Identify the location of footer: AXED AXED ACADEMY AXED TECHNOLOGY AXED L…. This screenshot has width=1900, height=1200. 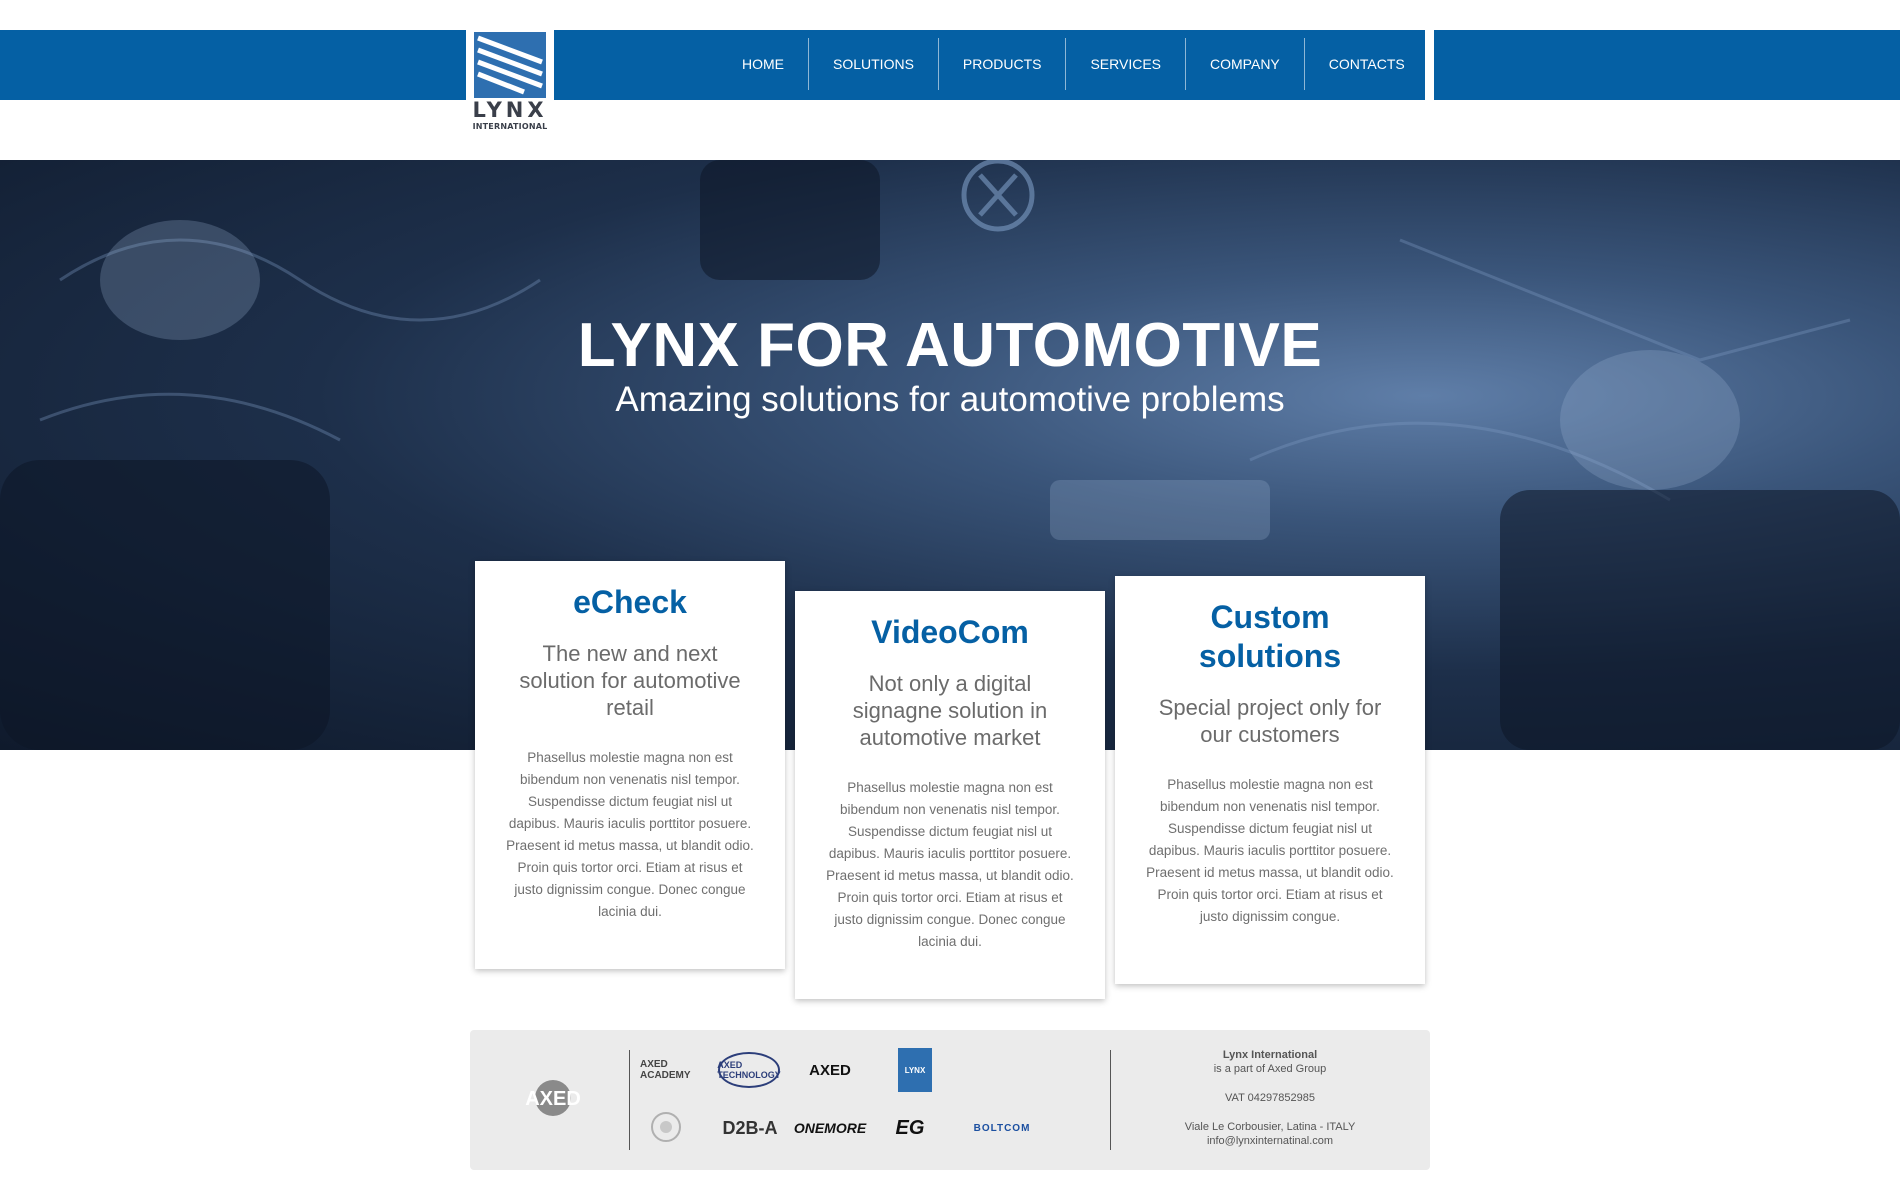
(950, 1100).